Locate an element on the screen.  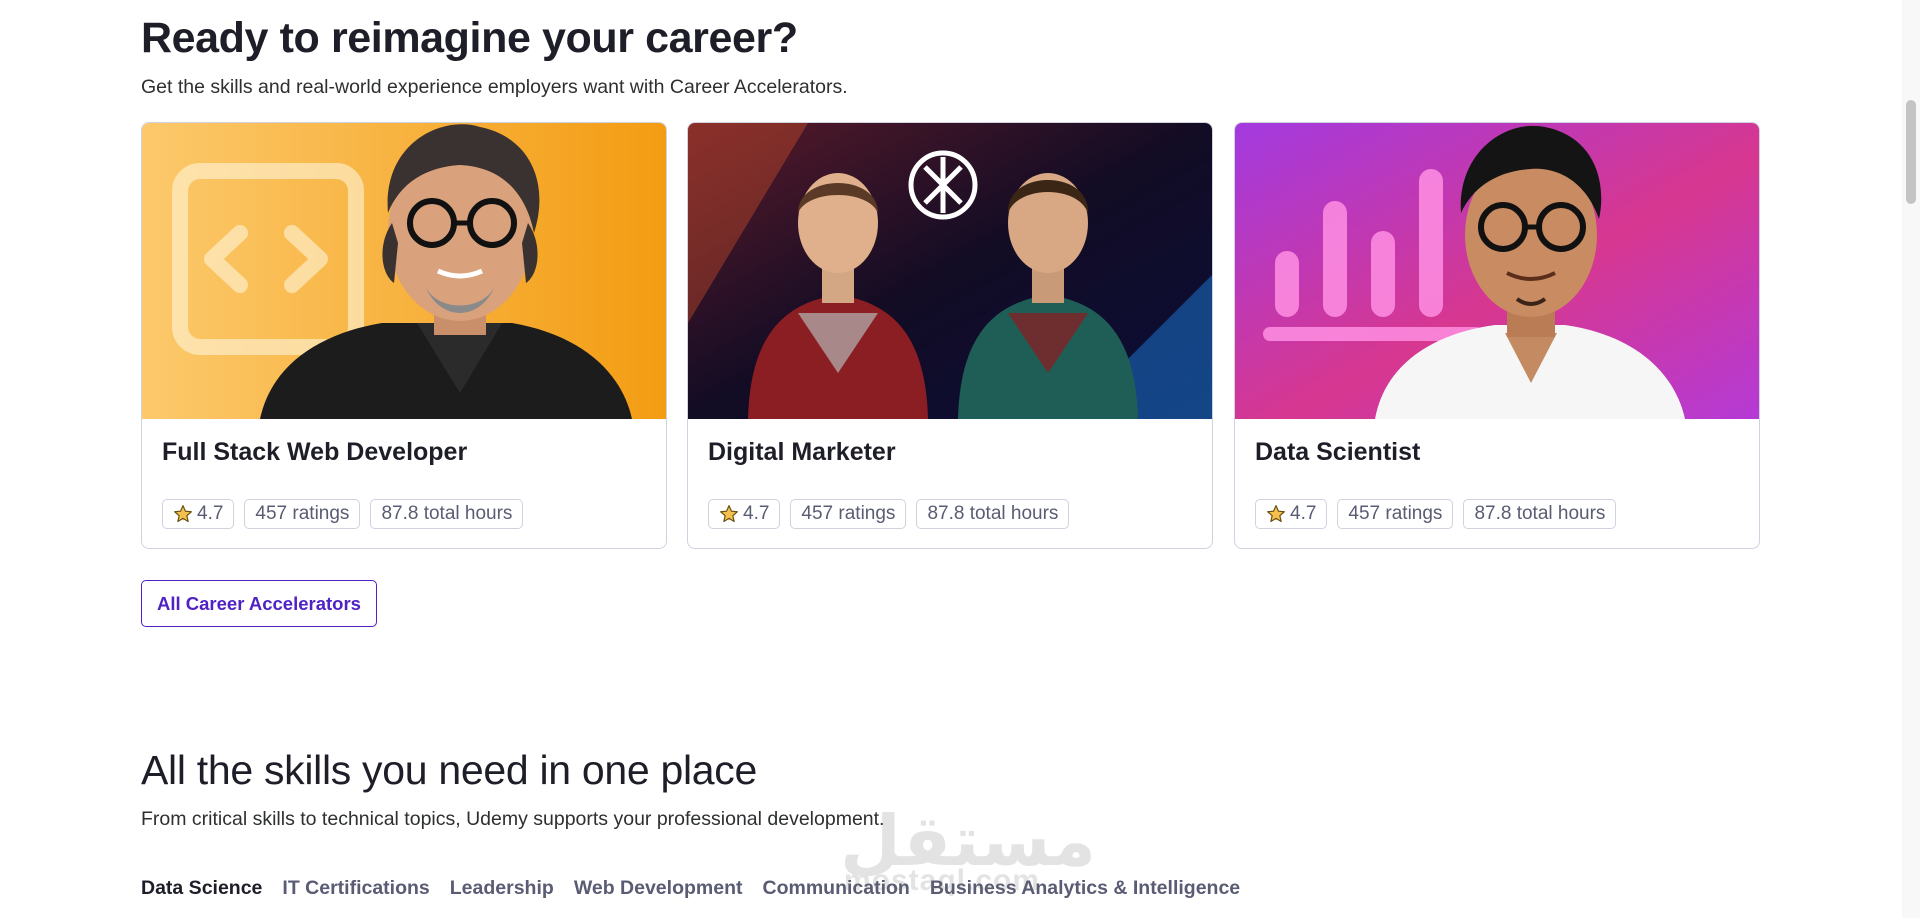
skills-section-title: All the skills you need in one place is located at coordinates (449, 770).